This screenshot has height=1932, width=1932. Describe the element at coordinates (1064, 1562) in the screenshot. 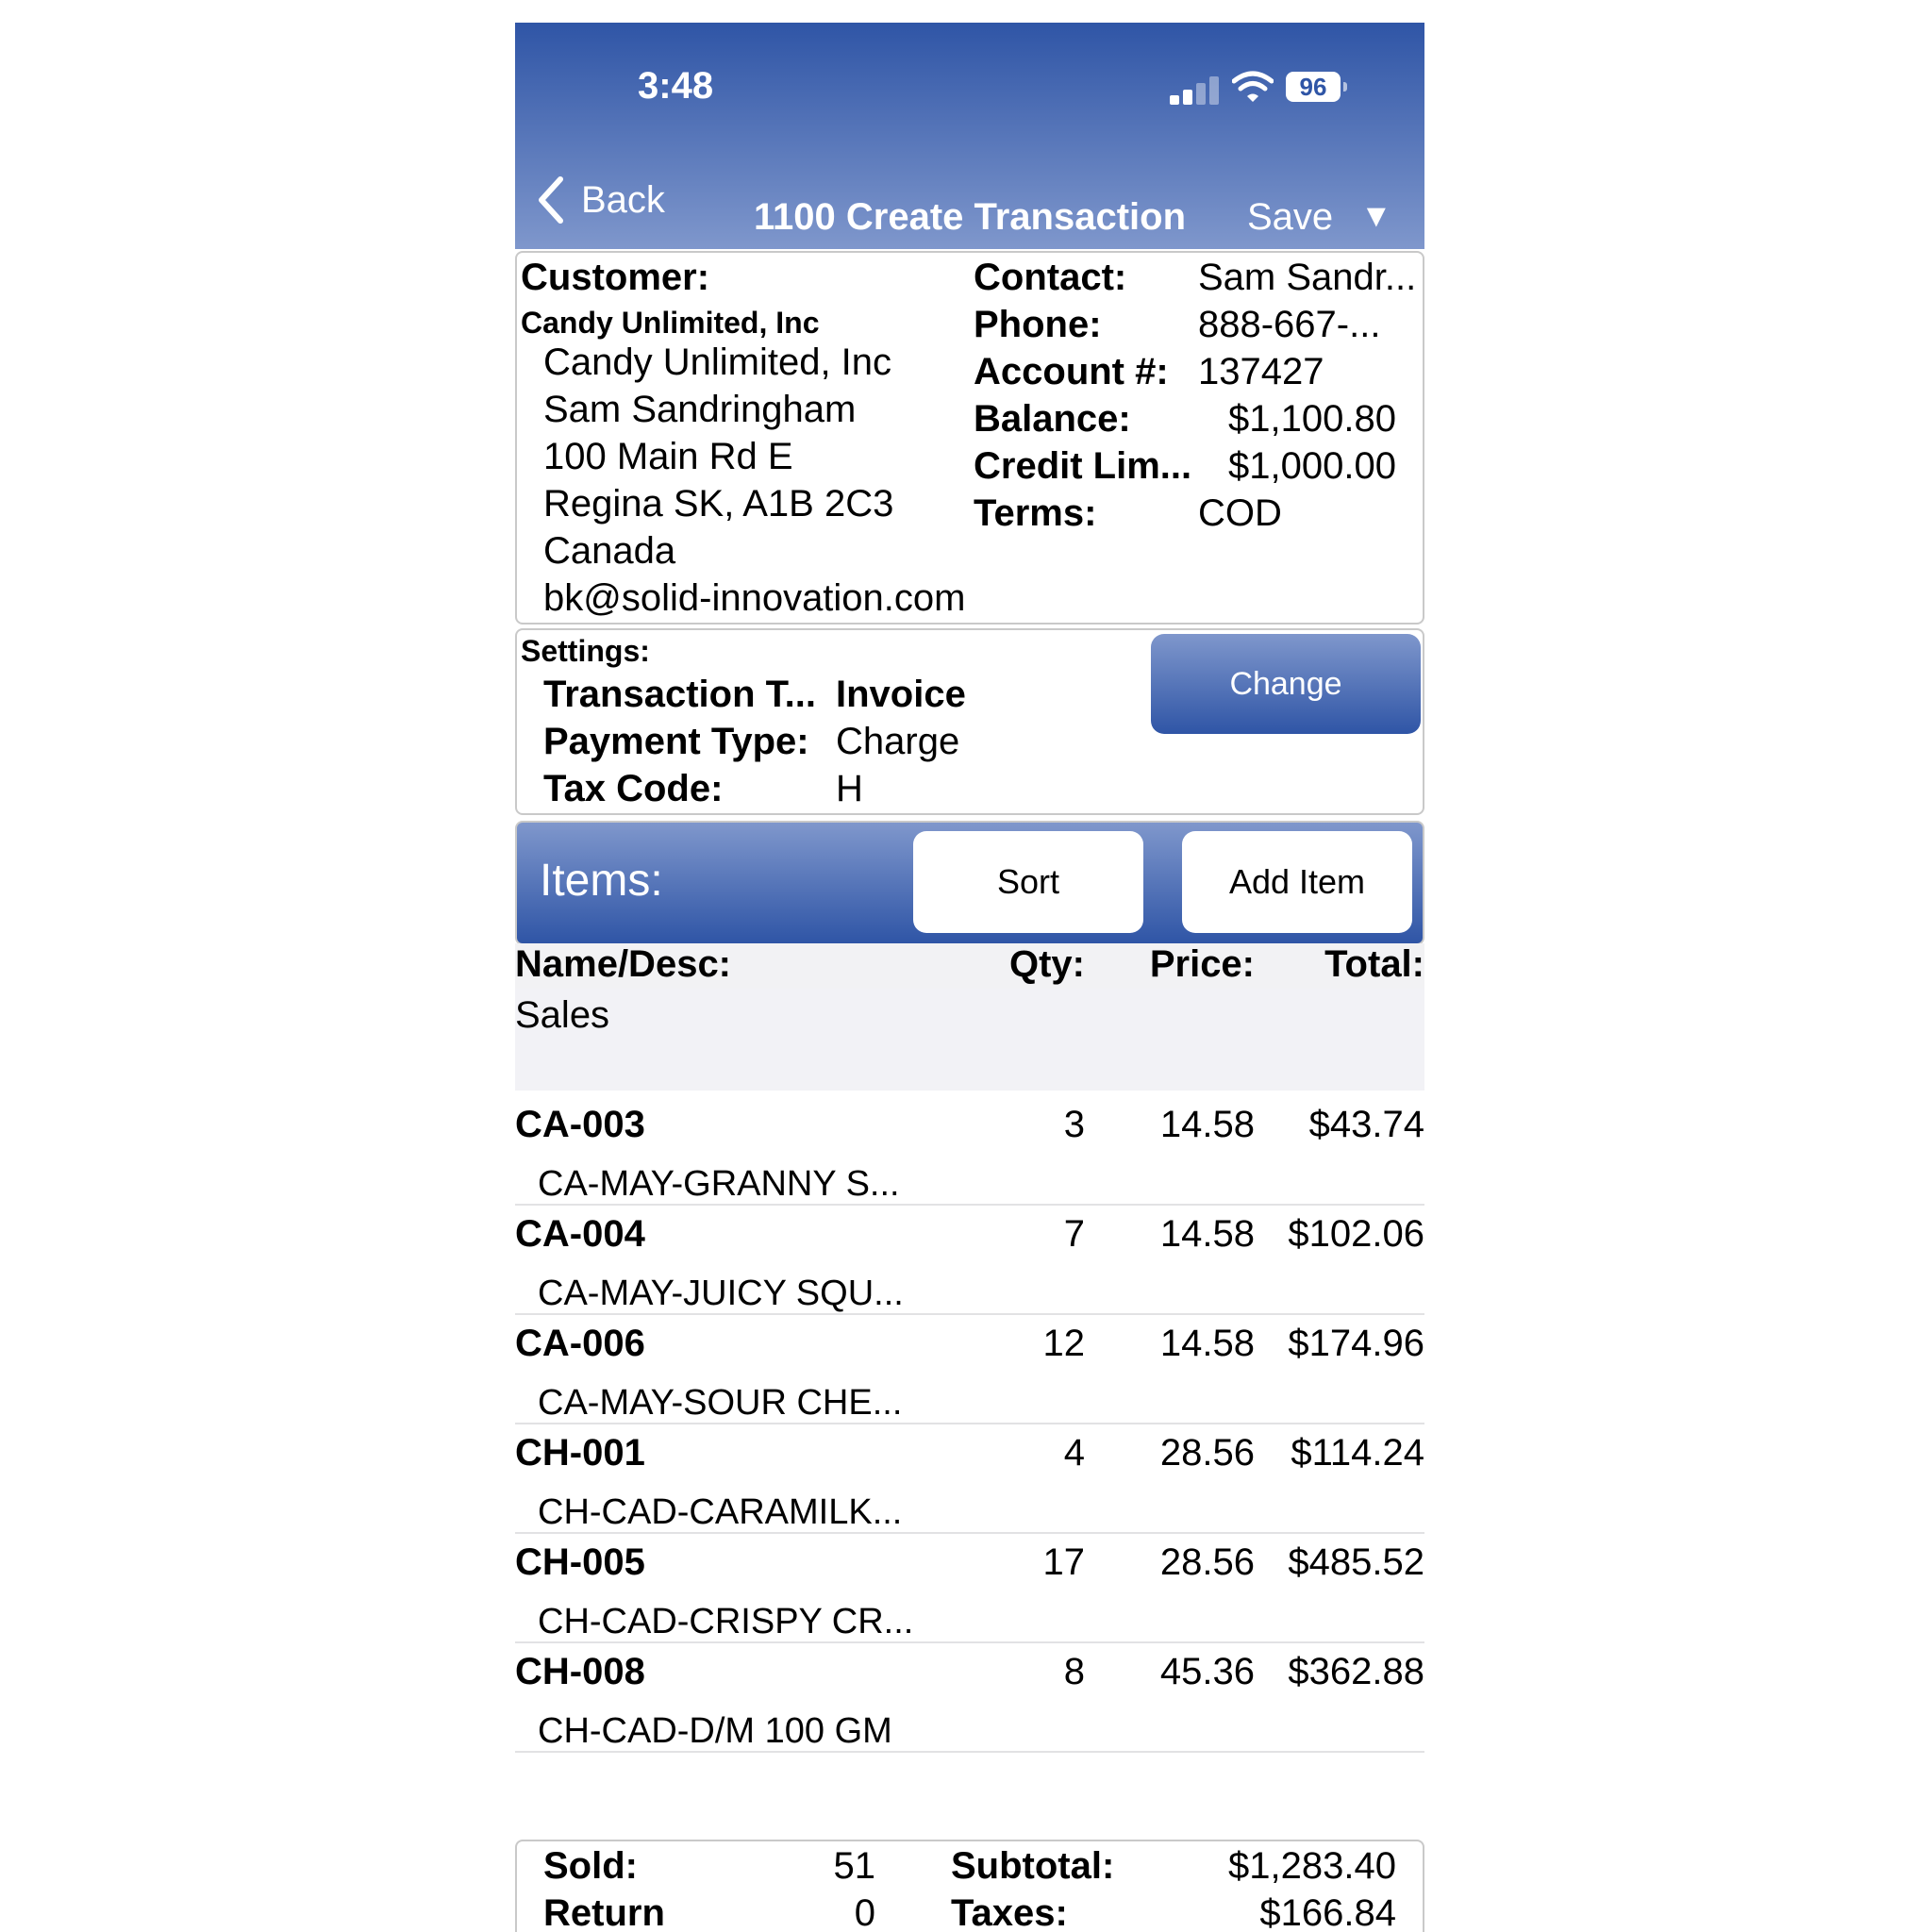

I see `item-qty: 17` at that location.